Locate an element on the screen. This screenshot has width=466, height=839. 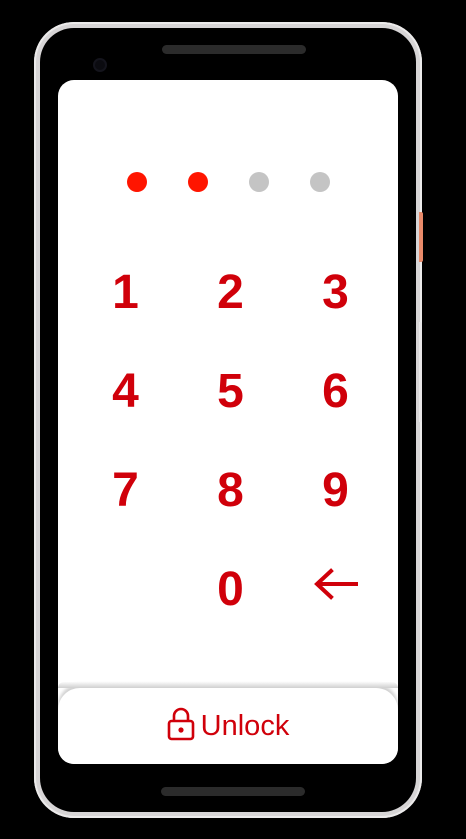
key-1: 1 is located at coordinates (125, 292).